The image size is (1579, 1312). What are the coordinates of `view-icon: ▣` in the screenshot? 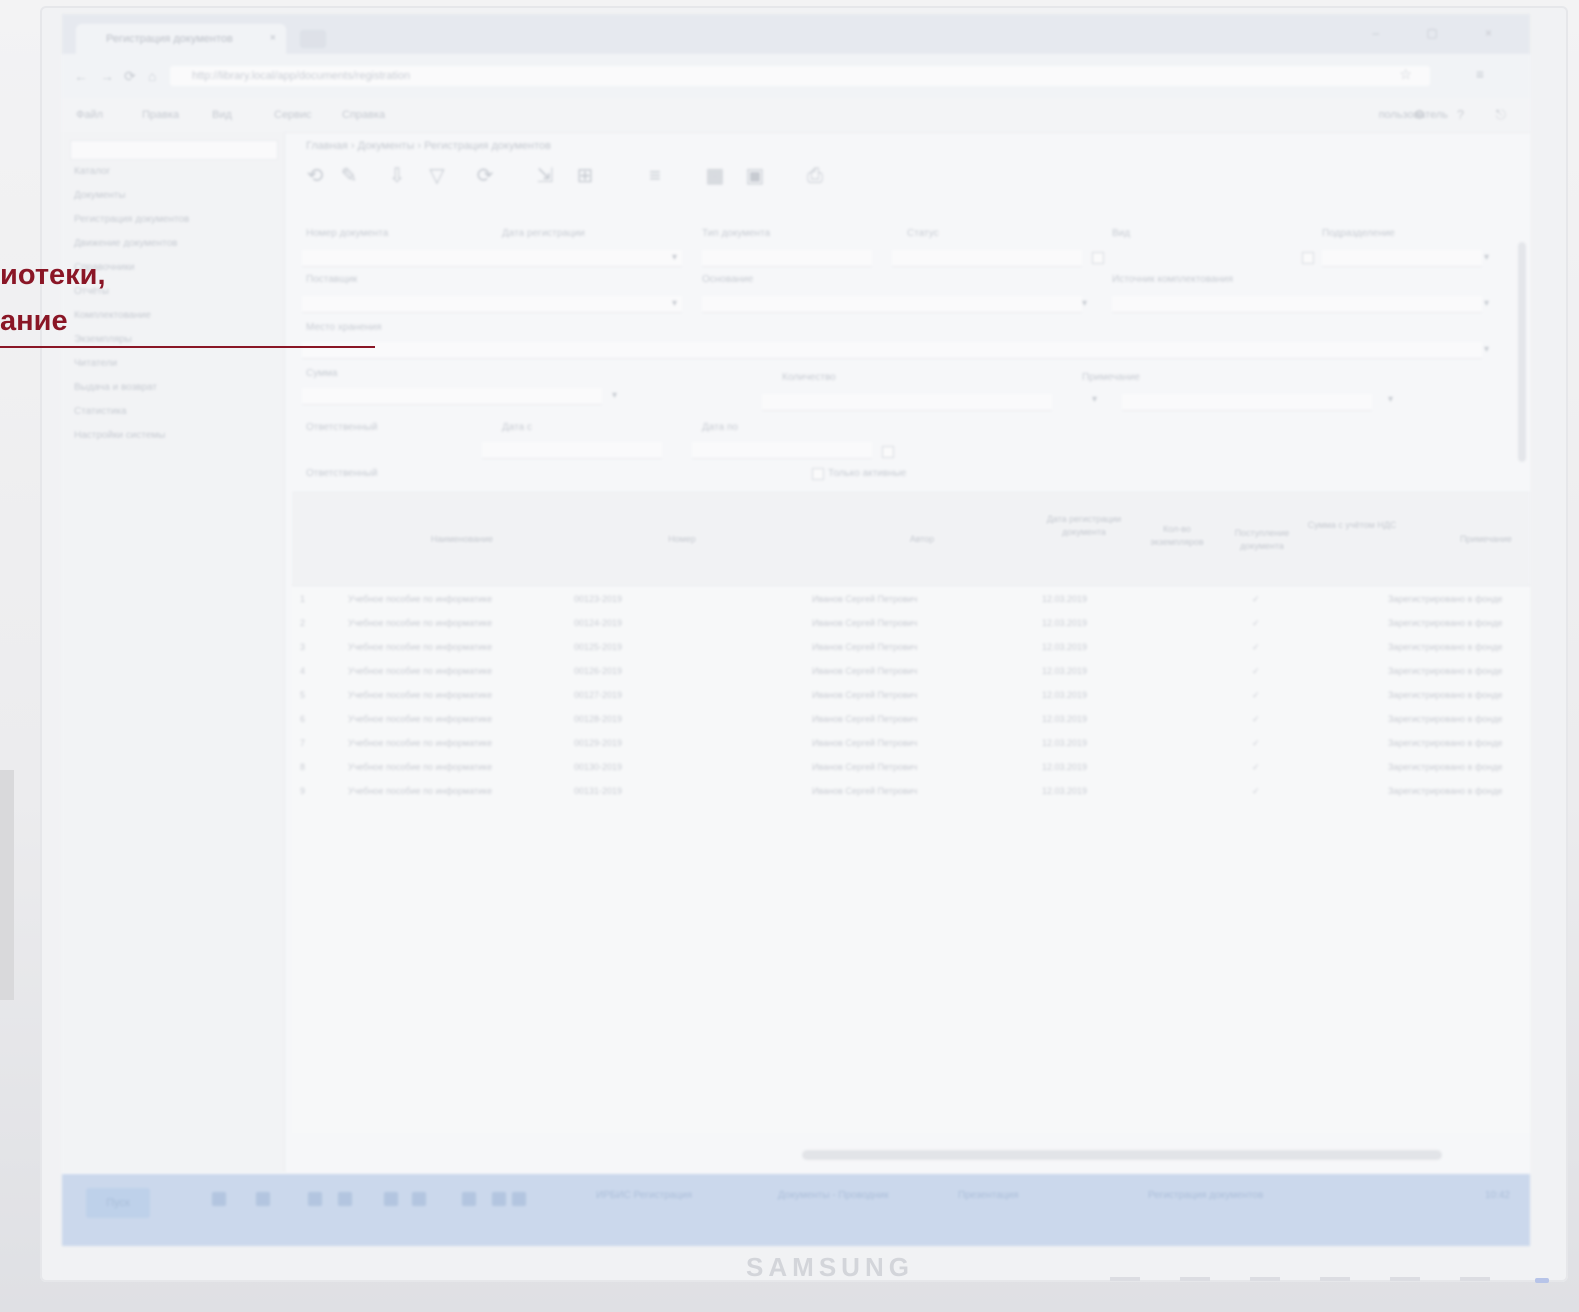 It's located at (755, 176).